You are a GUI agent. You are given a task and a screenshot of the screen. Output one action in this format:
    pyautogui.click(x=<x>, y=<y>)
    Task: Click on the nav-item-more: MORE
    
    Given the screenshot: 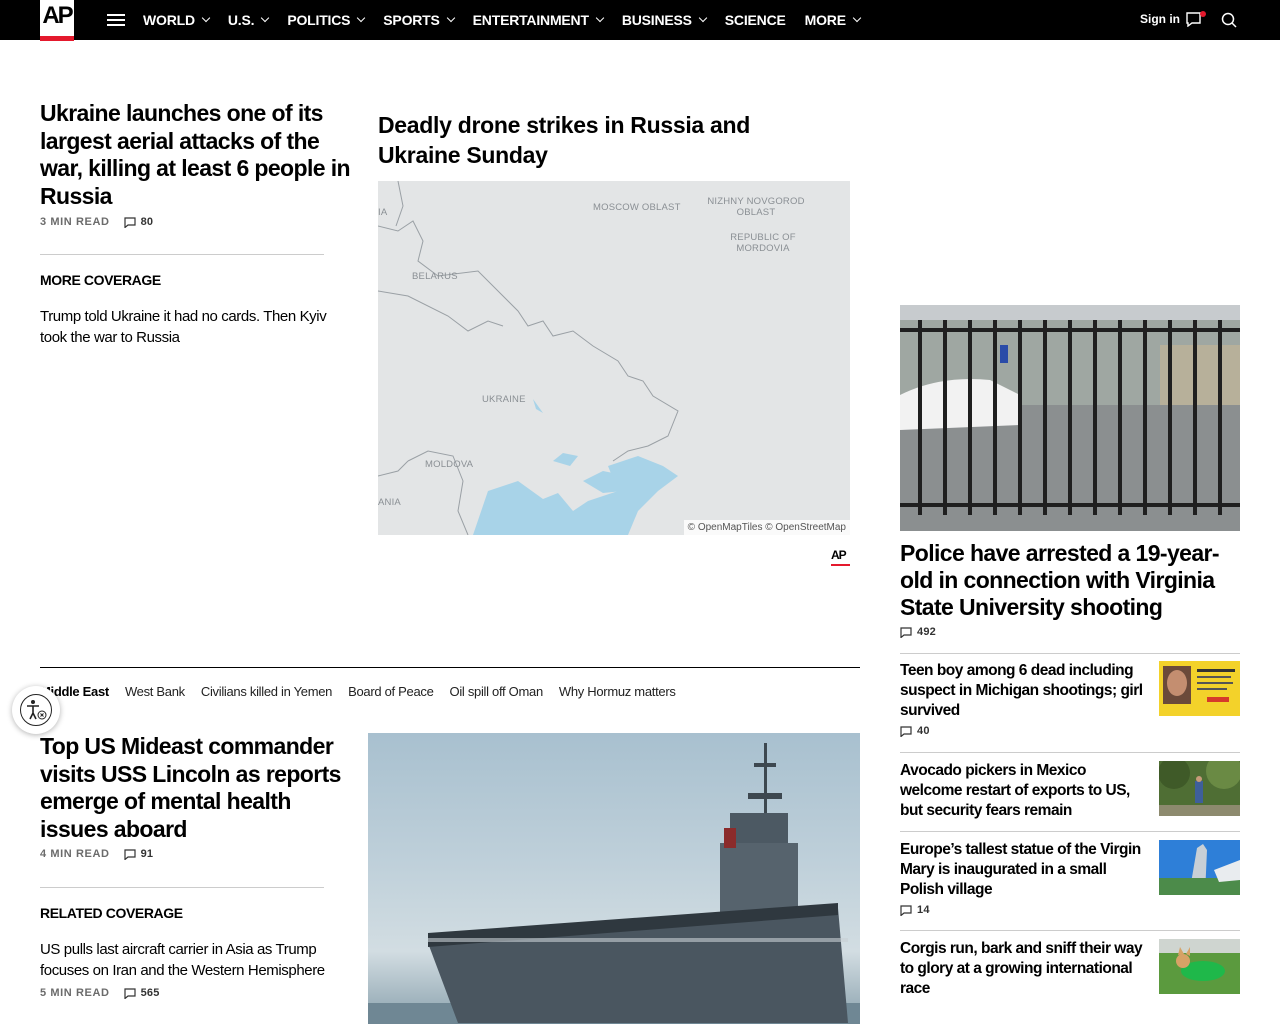 What is the action you would take?
    pyautogui.click(x=833, y=20)
    